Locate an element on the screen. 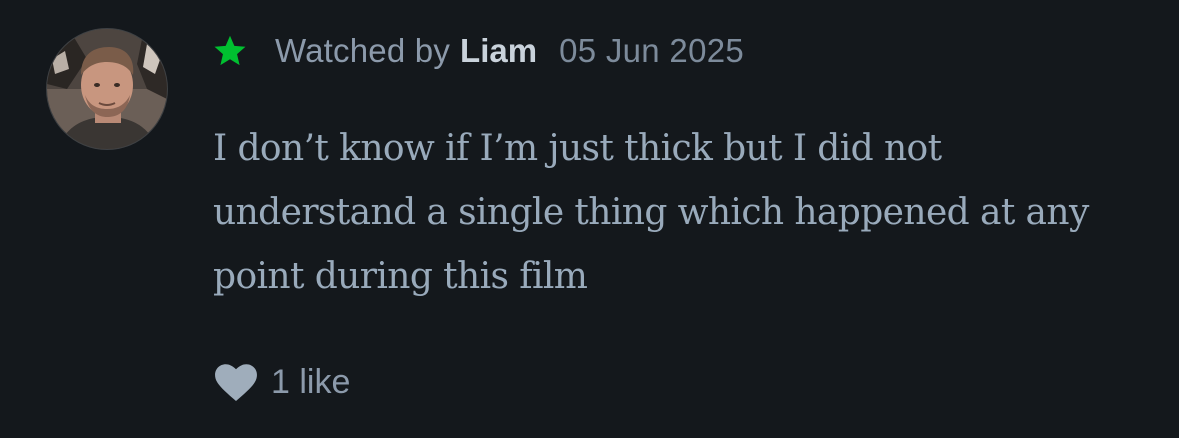 The height and width of the screenshot is (438, 1179). watched-by-label: Watched by is located at coordinates (363, 50).